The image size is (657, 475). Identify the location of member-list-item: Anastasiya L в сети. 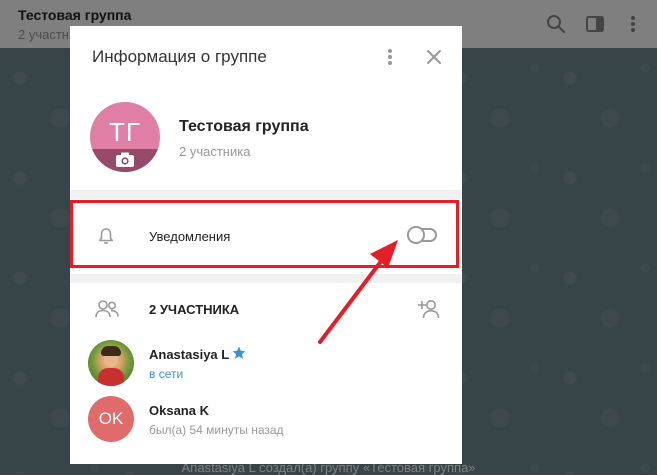
(266, 363).